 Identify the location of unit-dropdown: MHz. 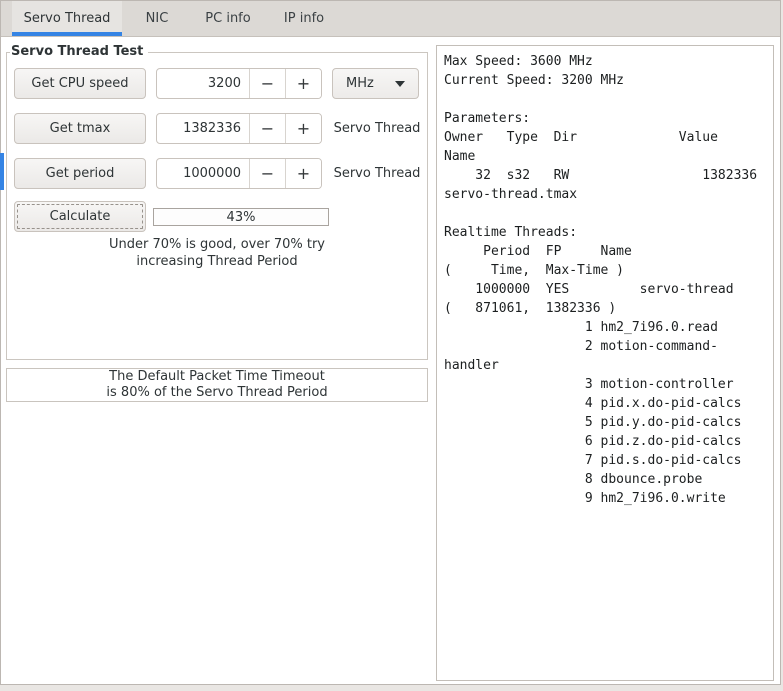
(375, 83).